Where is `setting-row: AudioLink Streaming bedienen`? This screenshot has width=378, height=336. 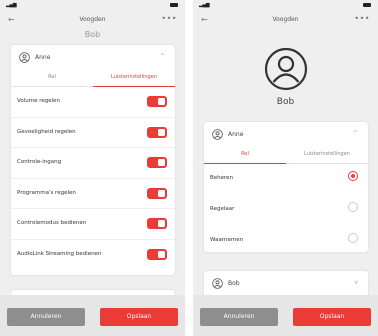
setting-row: AudioLink Streaming bedienen is located at coordinates (93, 255).